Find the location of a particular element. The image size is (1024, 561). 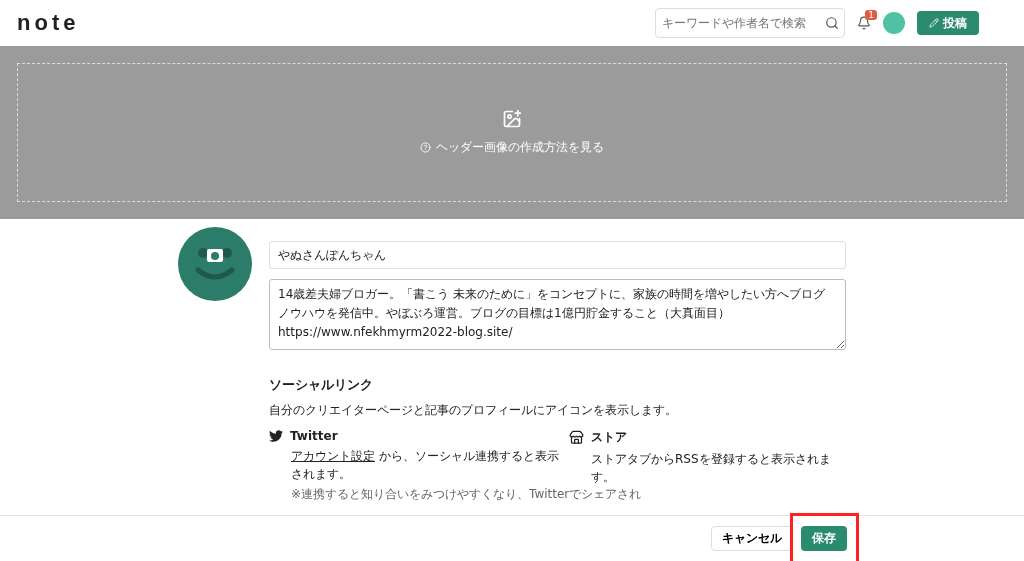

store-icon is located at coordinates (576, 437).